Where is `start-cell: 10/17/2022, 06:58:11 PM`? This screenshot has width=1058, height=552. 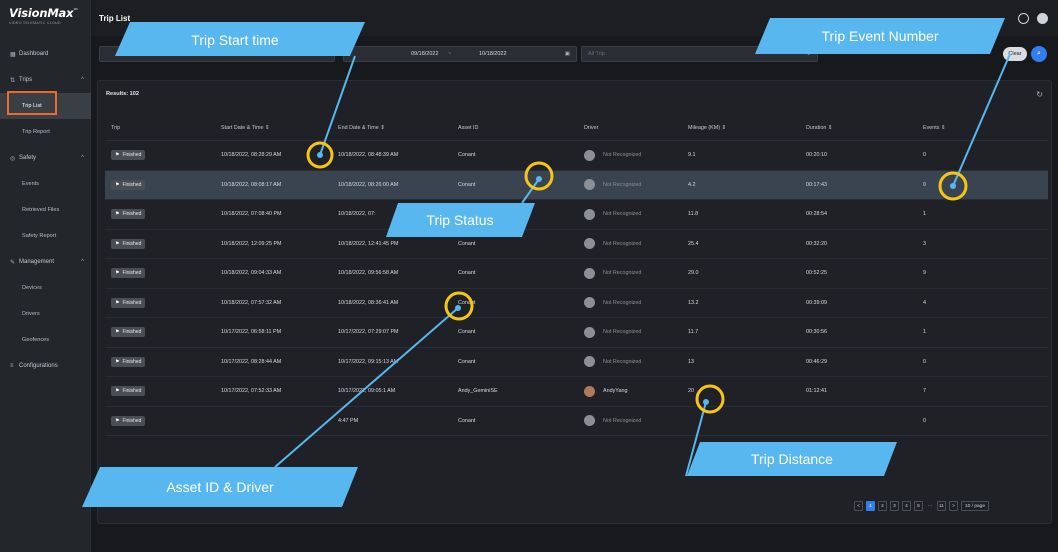
start-cell: 10/17/2022, 06:58:11 PM is located at coordinates (251, 332).